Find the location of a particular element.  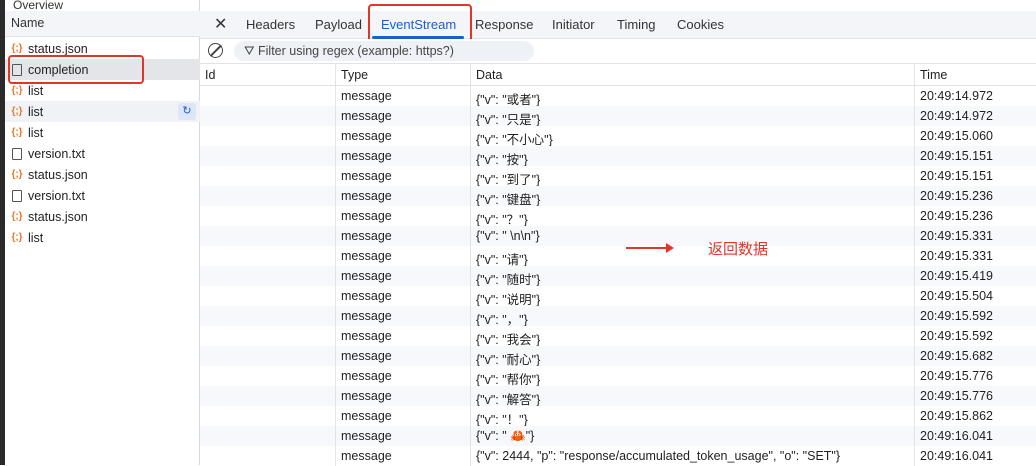

table-row: message {"v": "我会"} 20:49:15.592 is located at coordinates (618, 336).